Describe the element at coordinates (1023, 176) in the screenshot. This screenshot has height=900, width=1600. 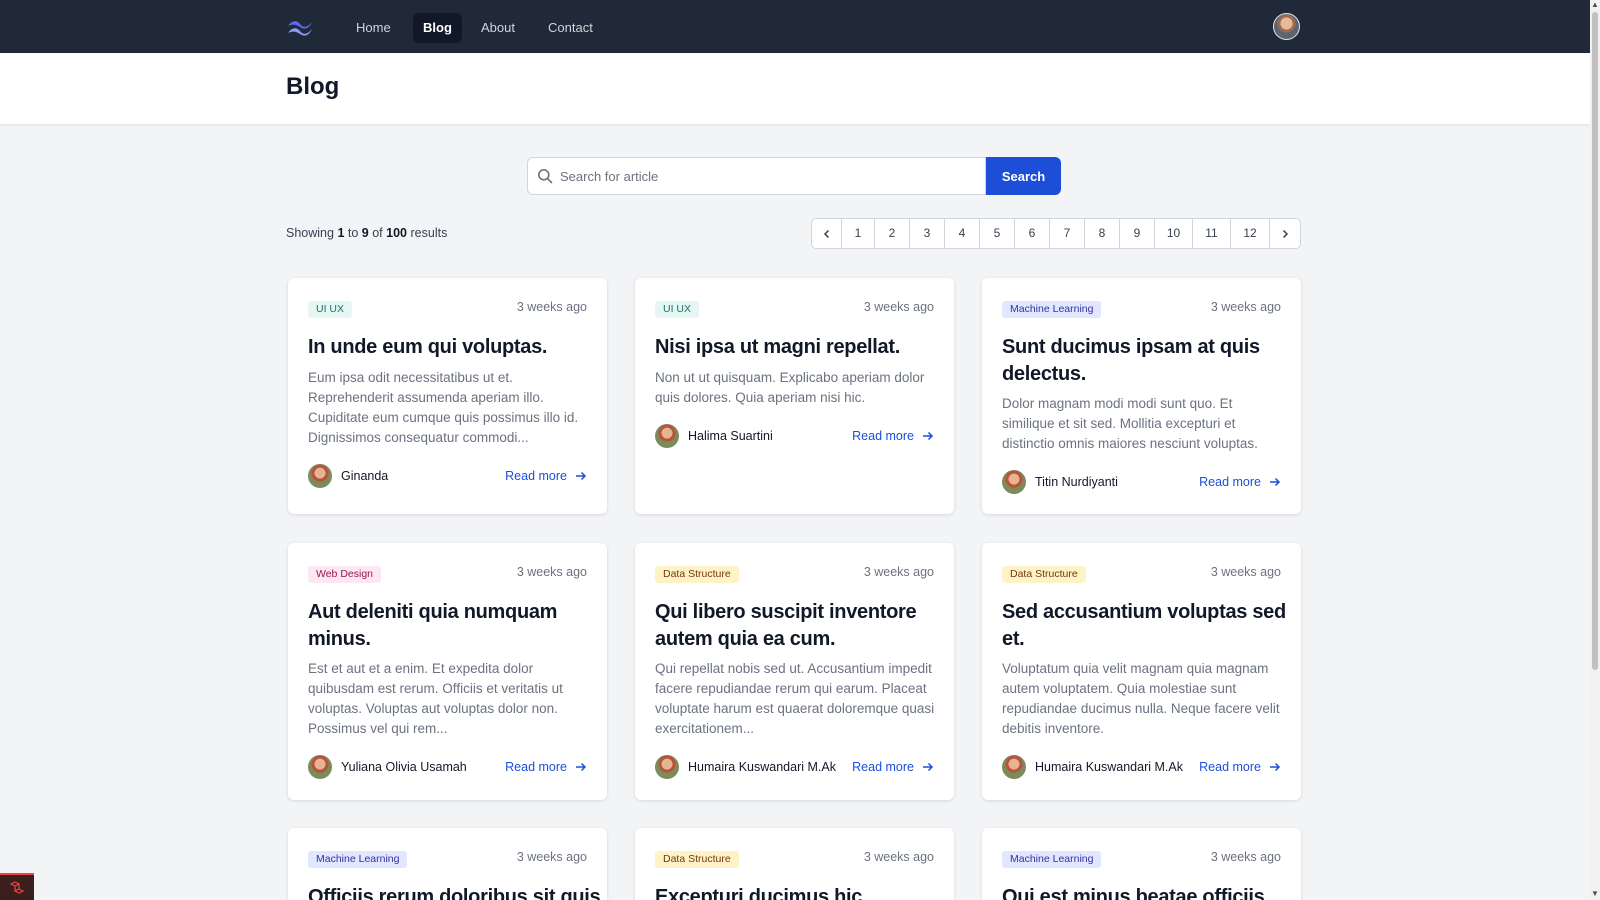
I see `search-button: Search` at that location.